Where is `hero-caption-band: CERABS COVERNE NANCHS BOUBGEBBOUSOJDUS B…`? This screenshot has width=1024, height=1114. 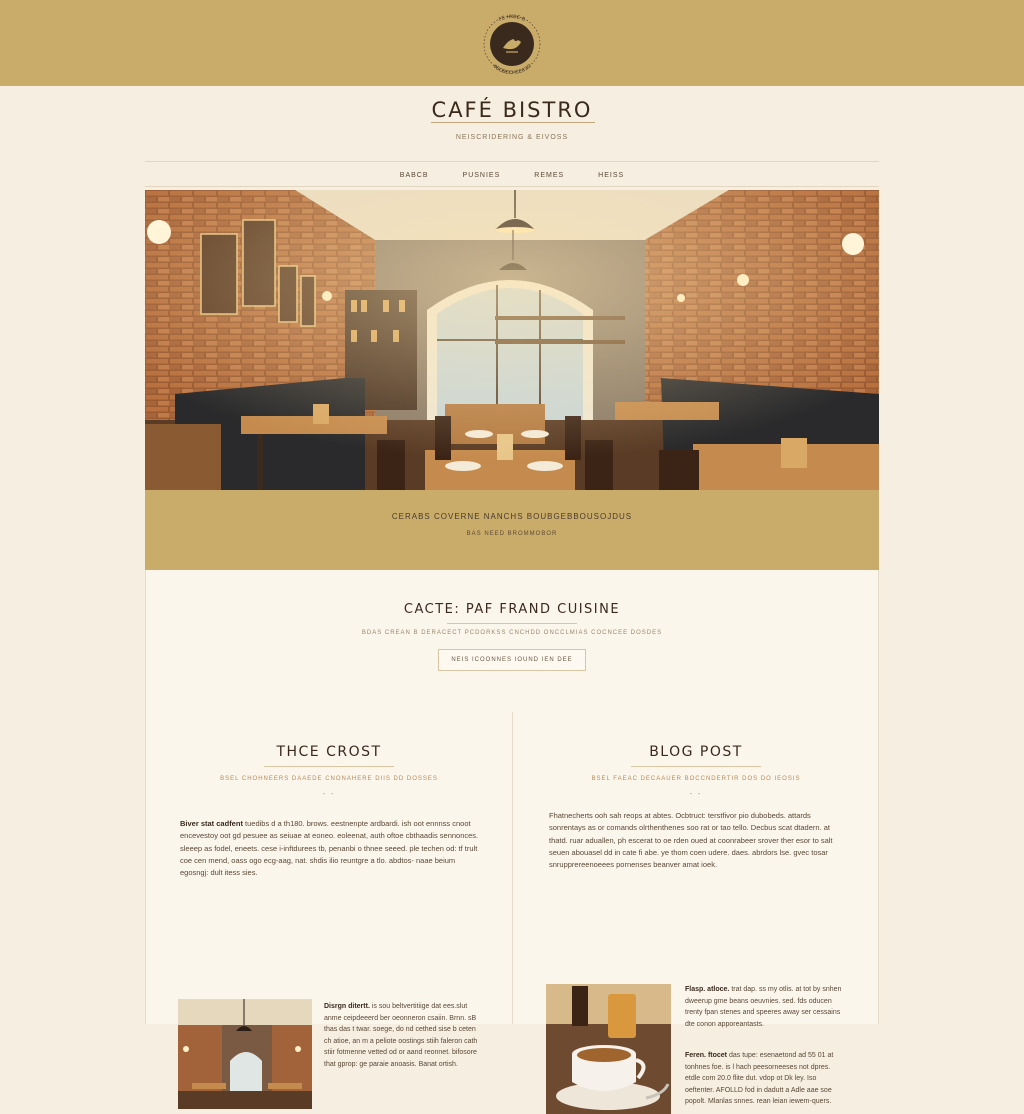 hero-caption-band: CERABS COVERNE NANCHS BOUBGEBBOUSOJDUS B… is located at coordinates (512, 530).